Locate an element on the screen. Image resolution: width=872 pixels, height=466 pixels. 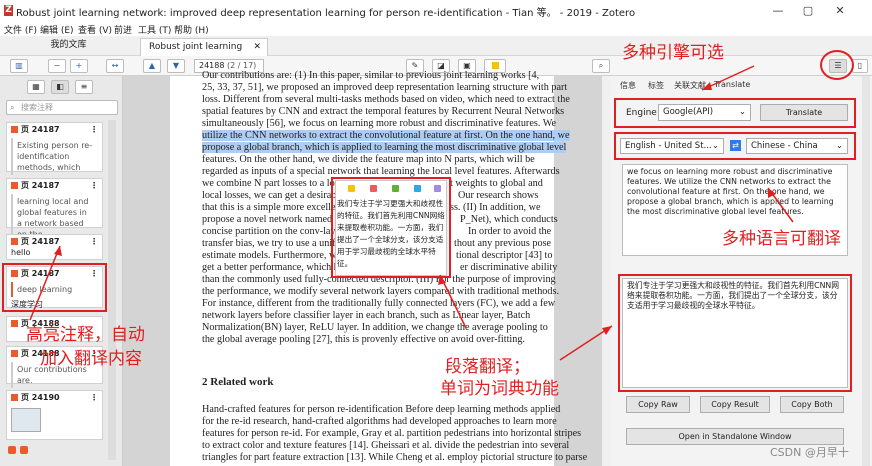
arrow-highlight is located at coordinates (45, 283).